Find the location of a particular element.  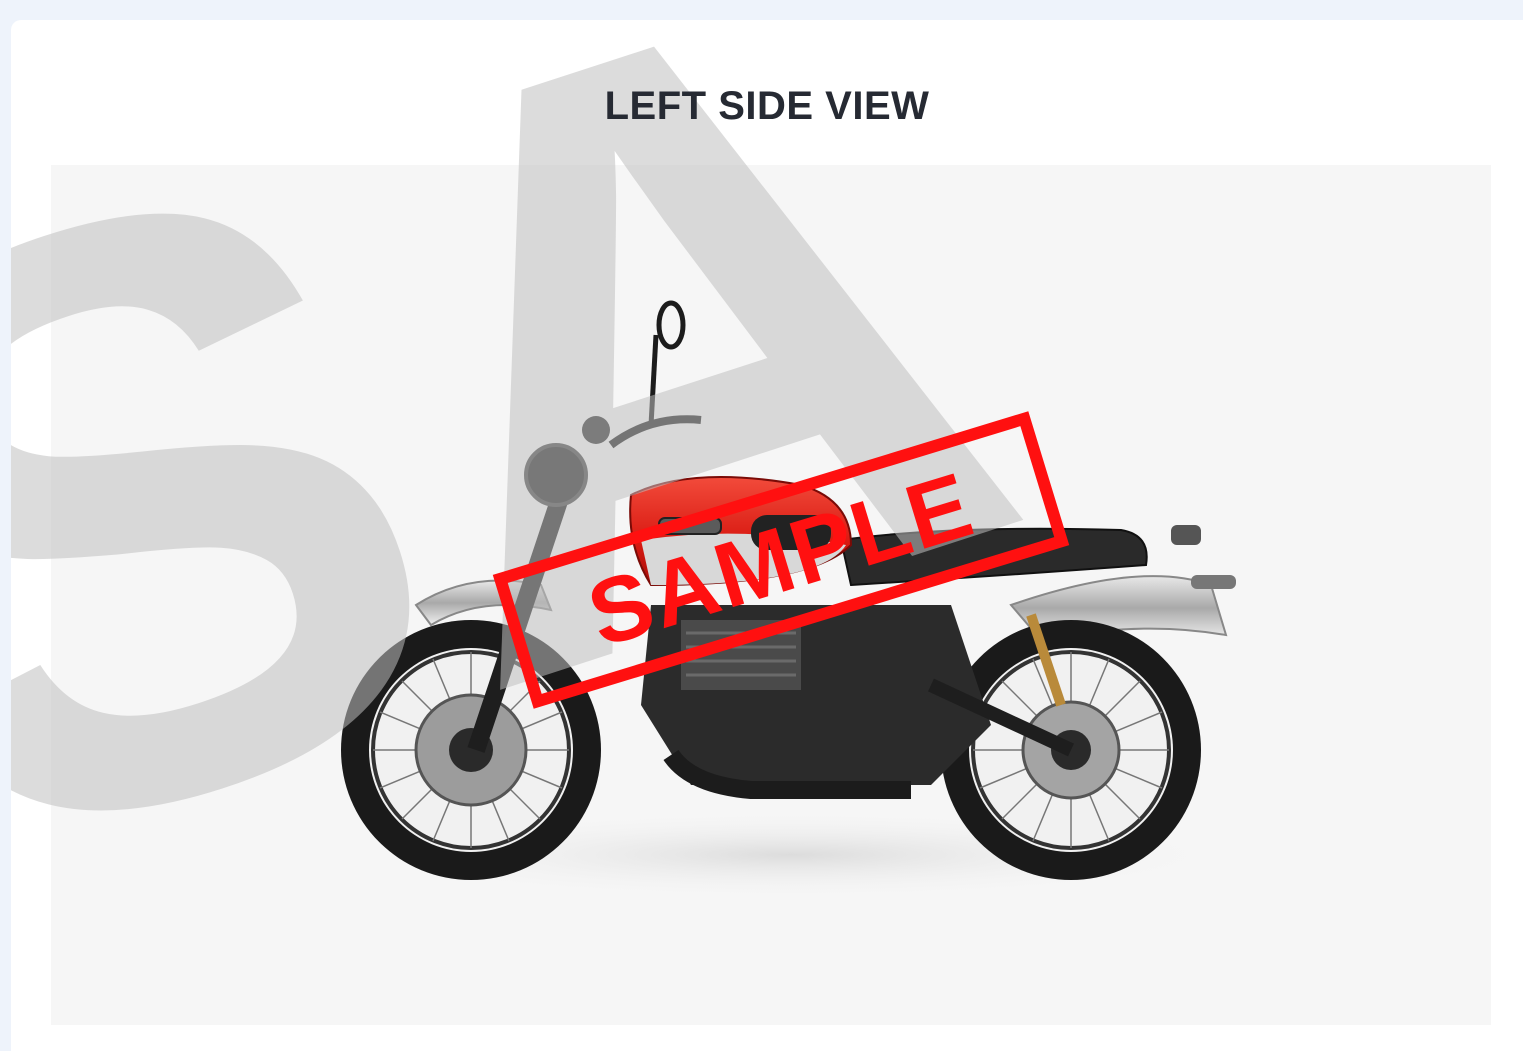

headlight is located at coordinates (556, 475).